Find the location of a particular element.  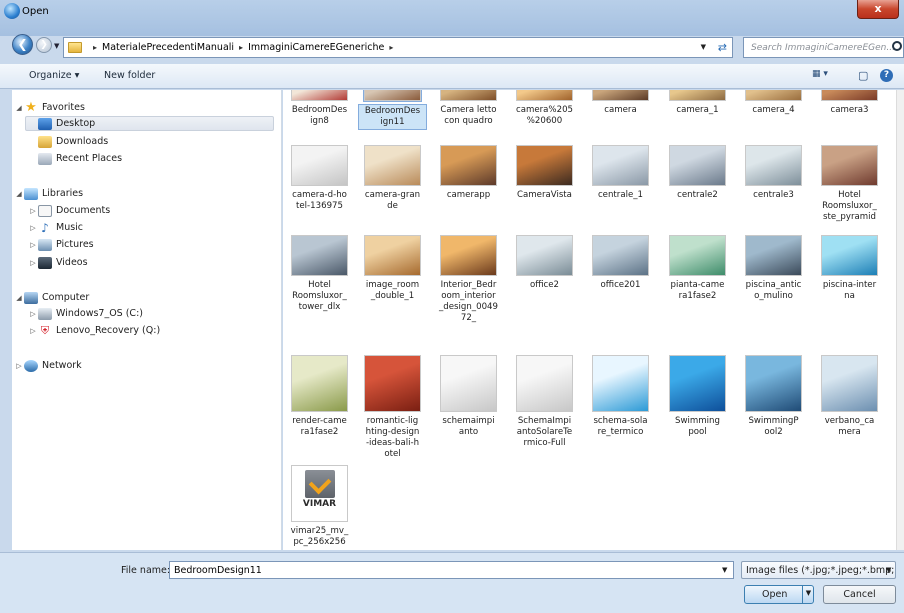

network-icon is located at coordinates (31, 365).